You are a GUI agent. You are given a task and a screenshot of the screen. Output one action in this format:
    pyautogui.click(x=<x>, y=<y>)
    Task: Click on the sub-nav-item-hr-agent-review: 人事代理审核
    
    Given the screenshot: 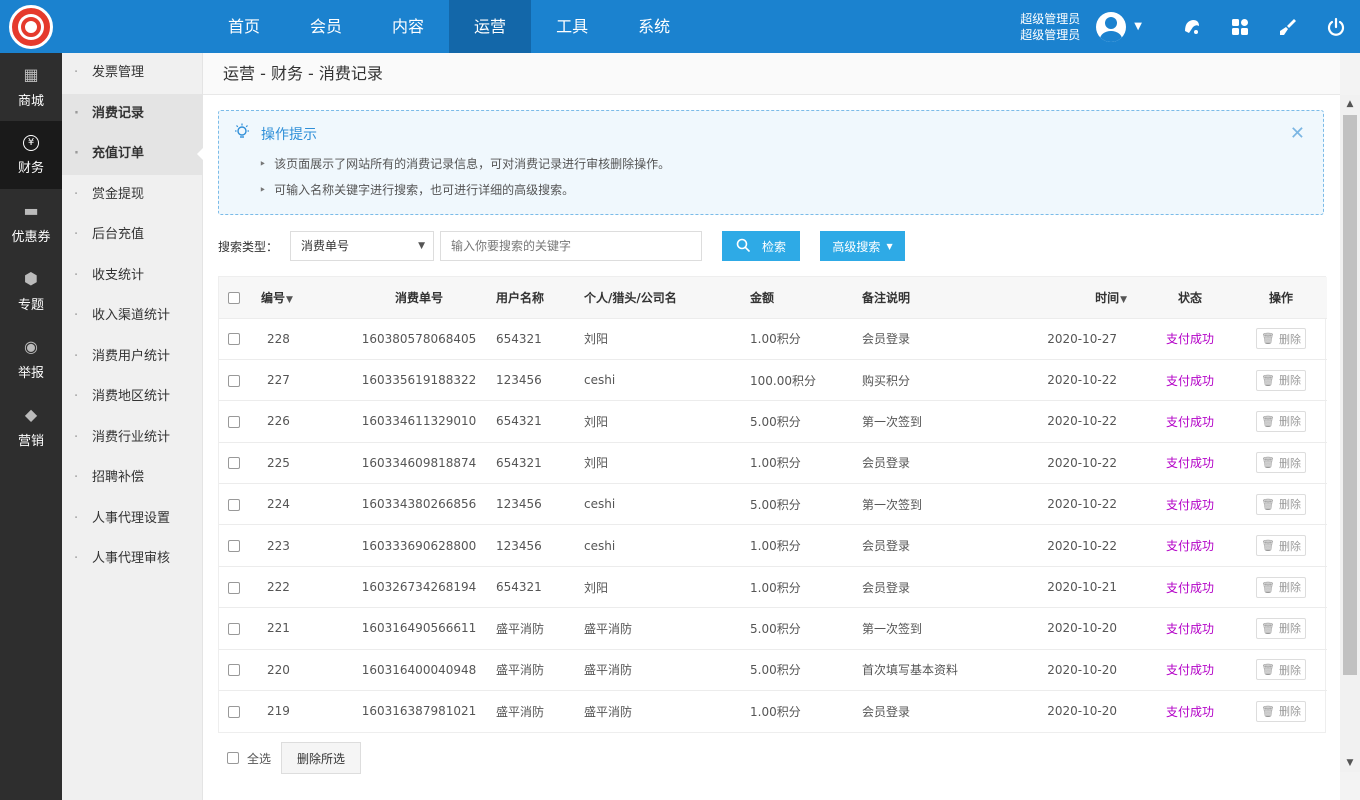 What is the action you would take?
    pyautogui.click(x=132, y=559)
    